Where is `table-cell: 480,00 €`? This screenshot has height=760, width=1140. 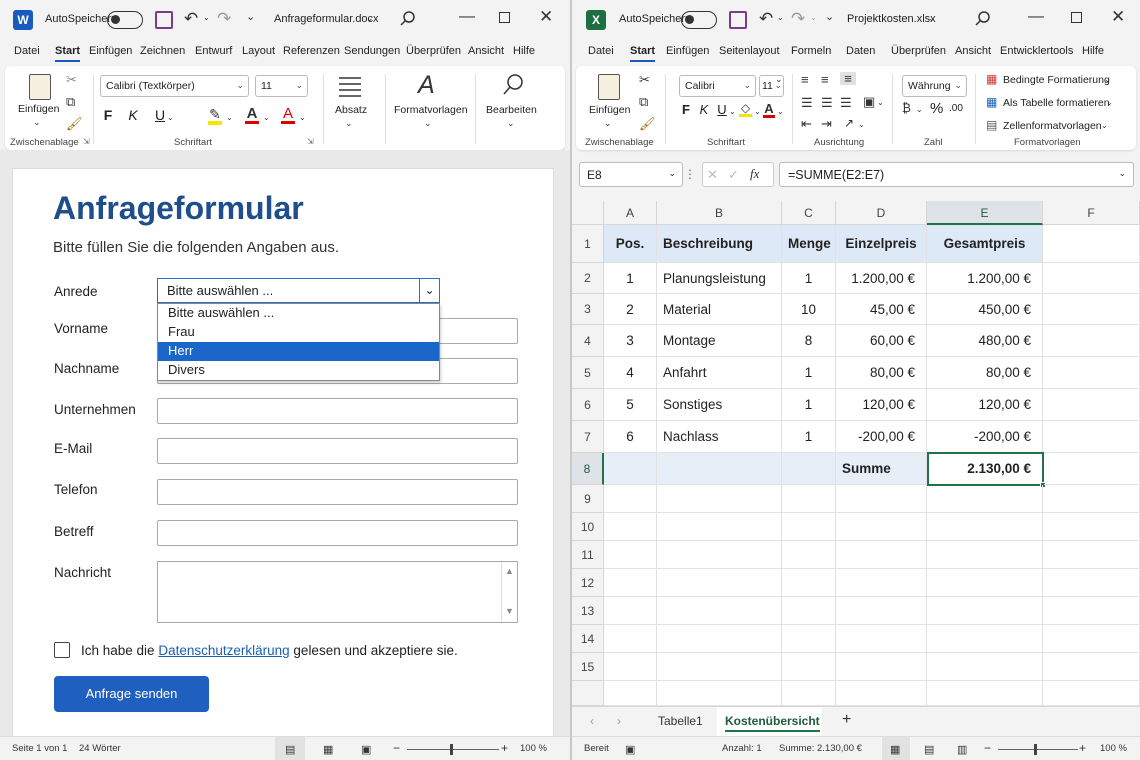 table-cell: 480,00 € is located at coordinates (985, 341).